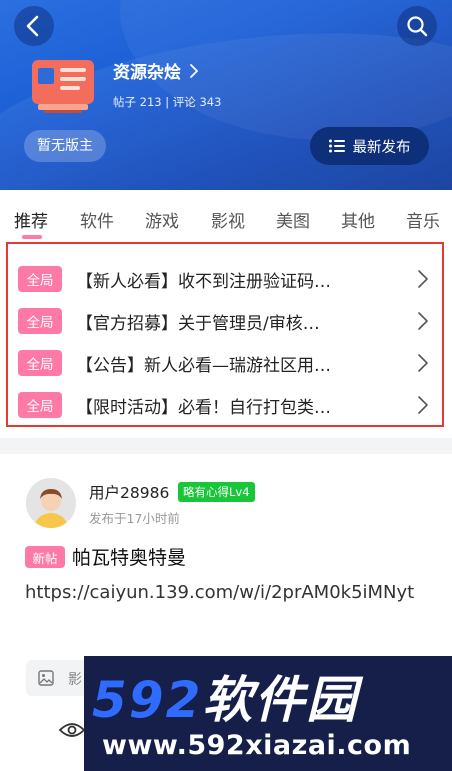  I want to click on active-tab-indicator, so click(32, 237).